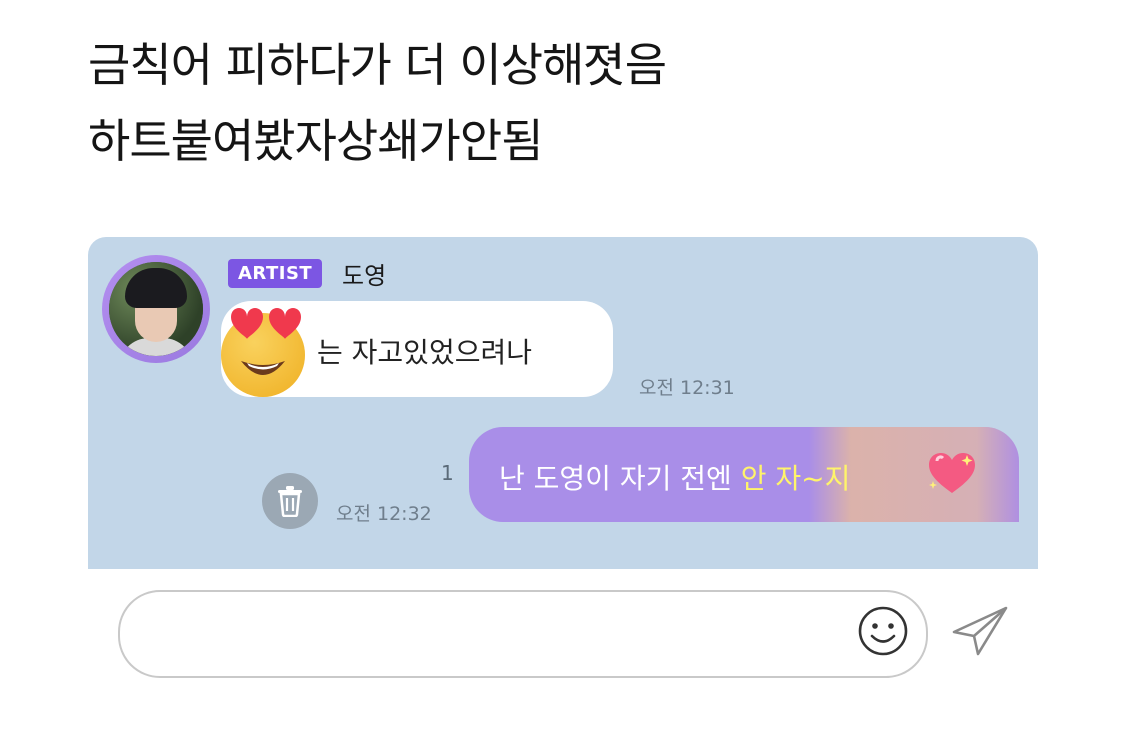  Describe the element at coordinates (523, 634) in the screenshot. I see `message-input` at that location.